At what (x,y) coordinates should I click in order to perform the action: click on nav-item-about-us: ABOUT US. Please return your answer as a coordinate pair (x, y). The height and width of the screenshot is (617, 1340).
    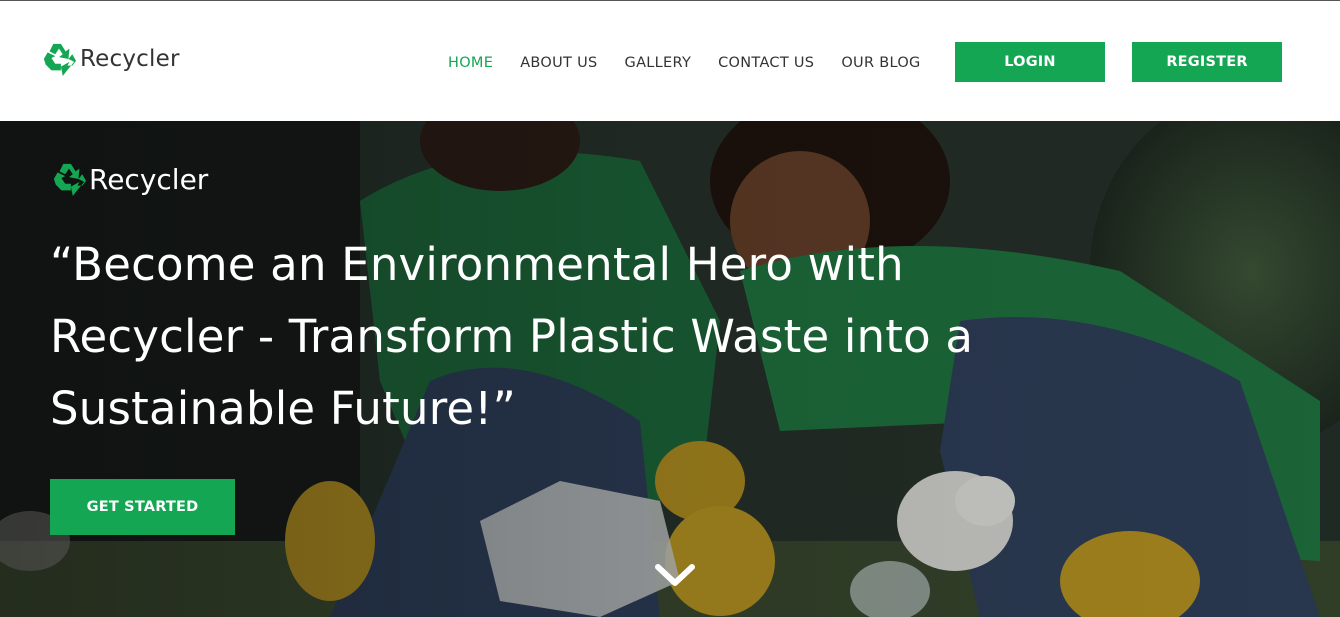
    Looking at the image, I should click on (558, 63).